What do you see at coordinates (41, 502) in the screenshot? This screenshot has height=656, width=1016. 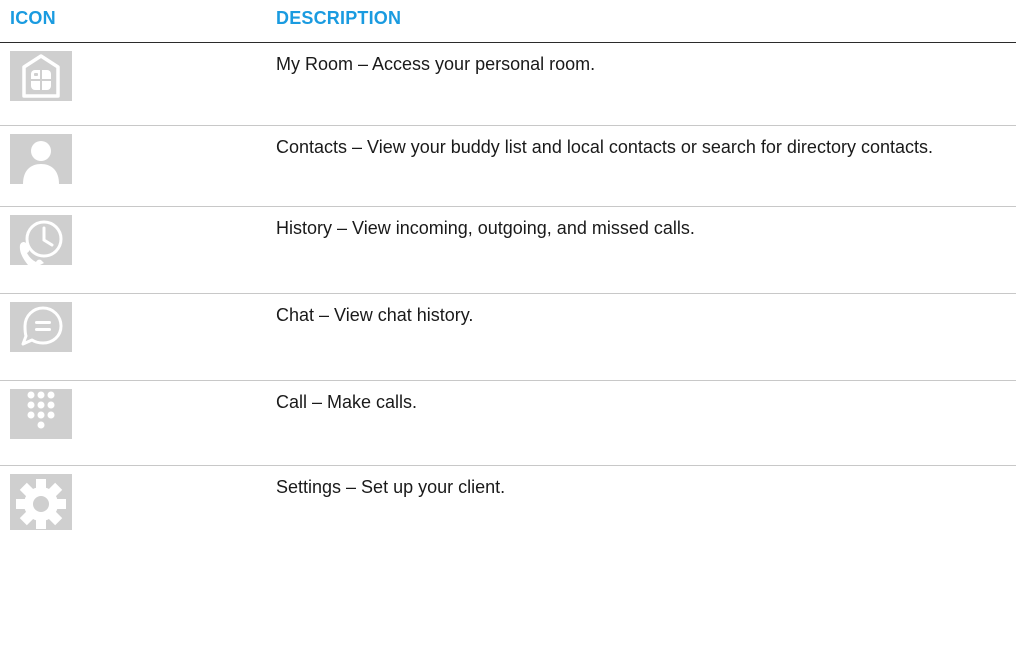 I see `settings-icon` at bounding box center [41, 502].